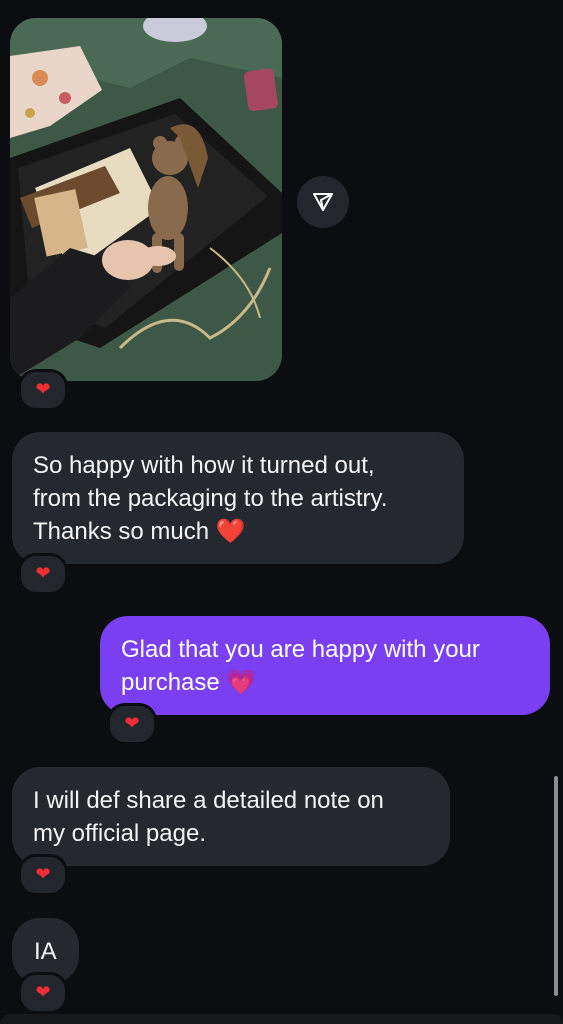 The image size is (563, 1024). I want to click on message-text: Thanks so much, so click(124, 531).